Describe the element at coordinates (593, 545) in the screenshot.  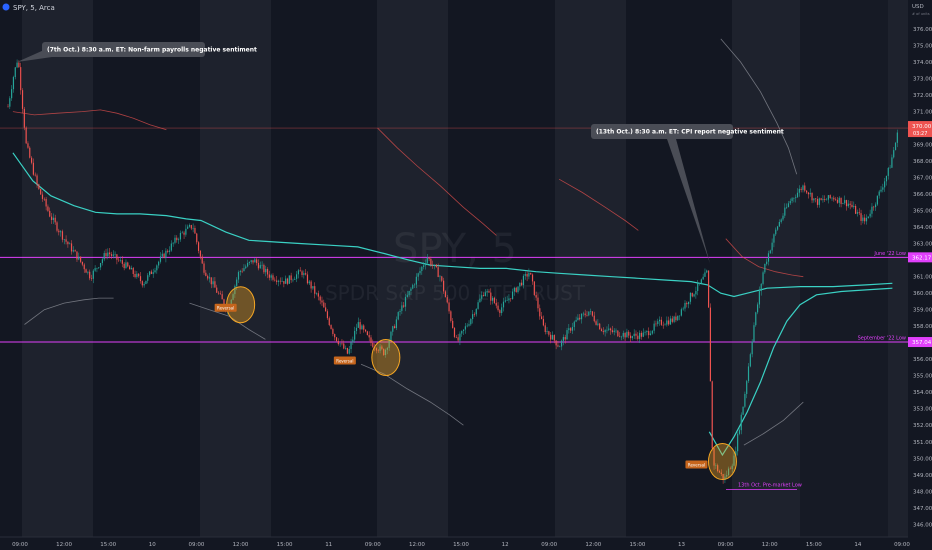
I see `time-tick-label: 12:00` at that location.